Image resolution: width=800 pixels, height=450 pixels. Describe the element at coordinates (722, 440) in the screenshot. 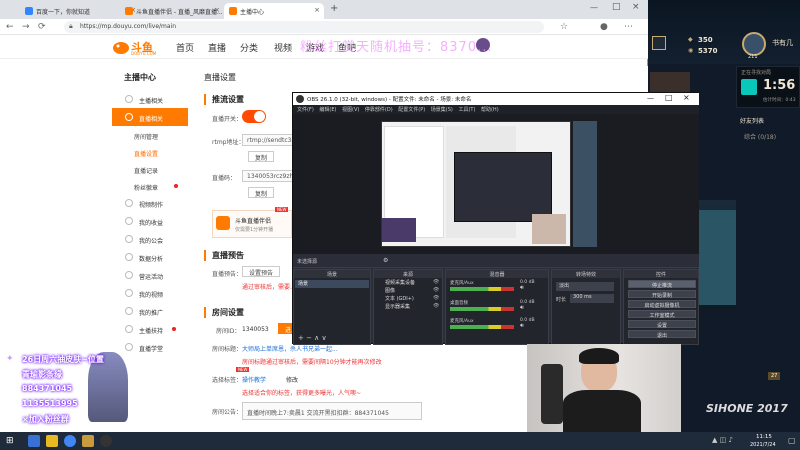

I see `network-icon: ▲ ◫ ♪` at that location.